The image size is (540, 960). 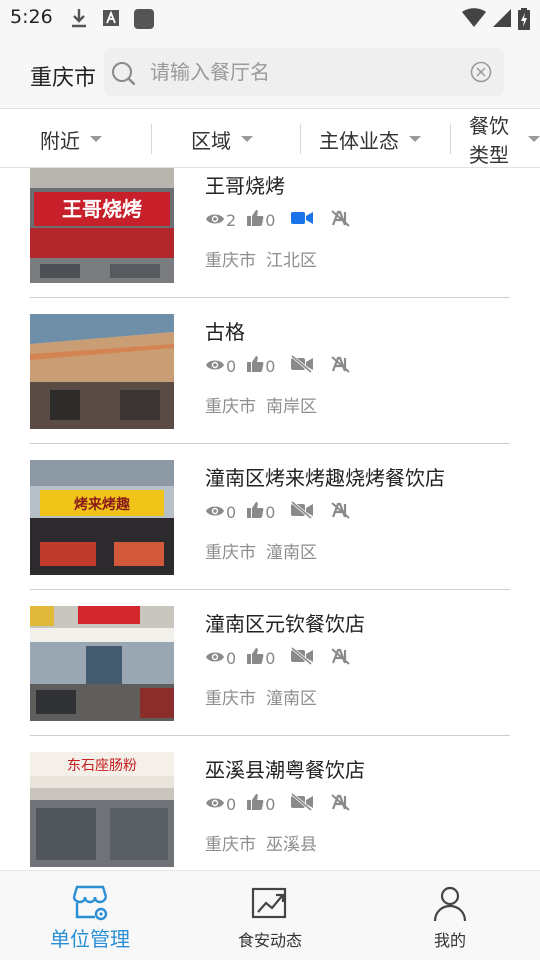 I want to click on user-icon, so click(x=450, y=905).